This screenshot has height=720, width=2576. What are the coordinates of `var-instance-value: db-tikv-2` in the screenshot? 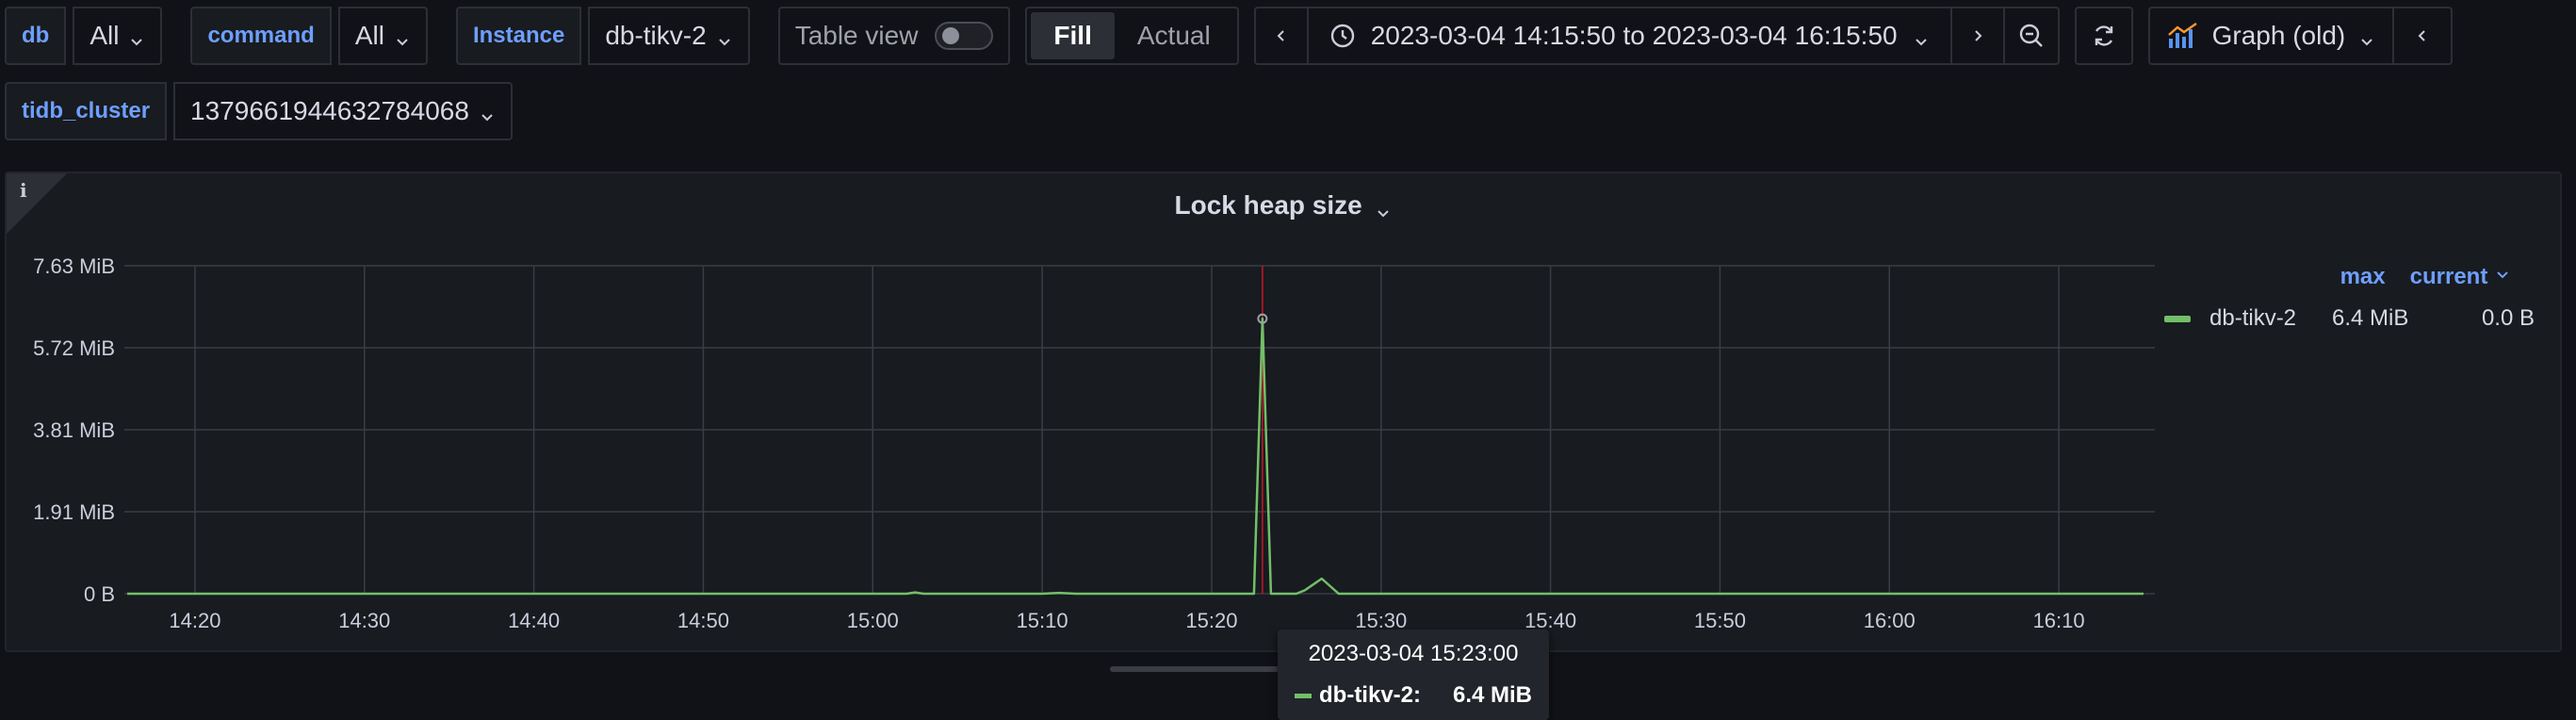 It's located at (656, 35).